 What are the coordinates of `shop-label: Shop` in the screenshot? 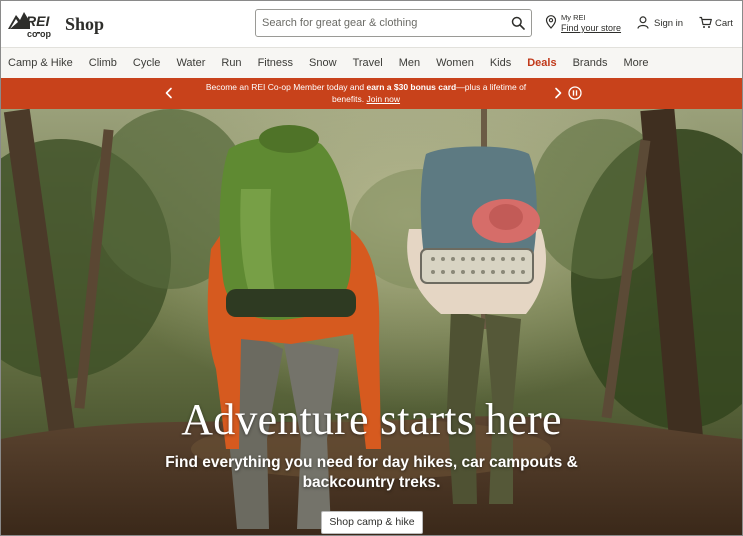 It's located at (84, 24).